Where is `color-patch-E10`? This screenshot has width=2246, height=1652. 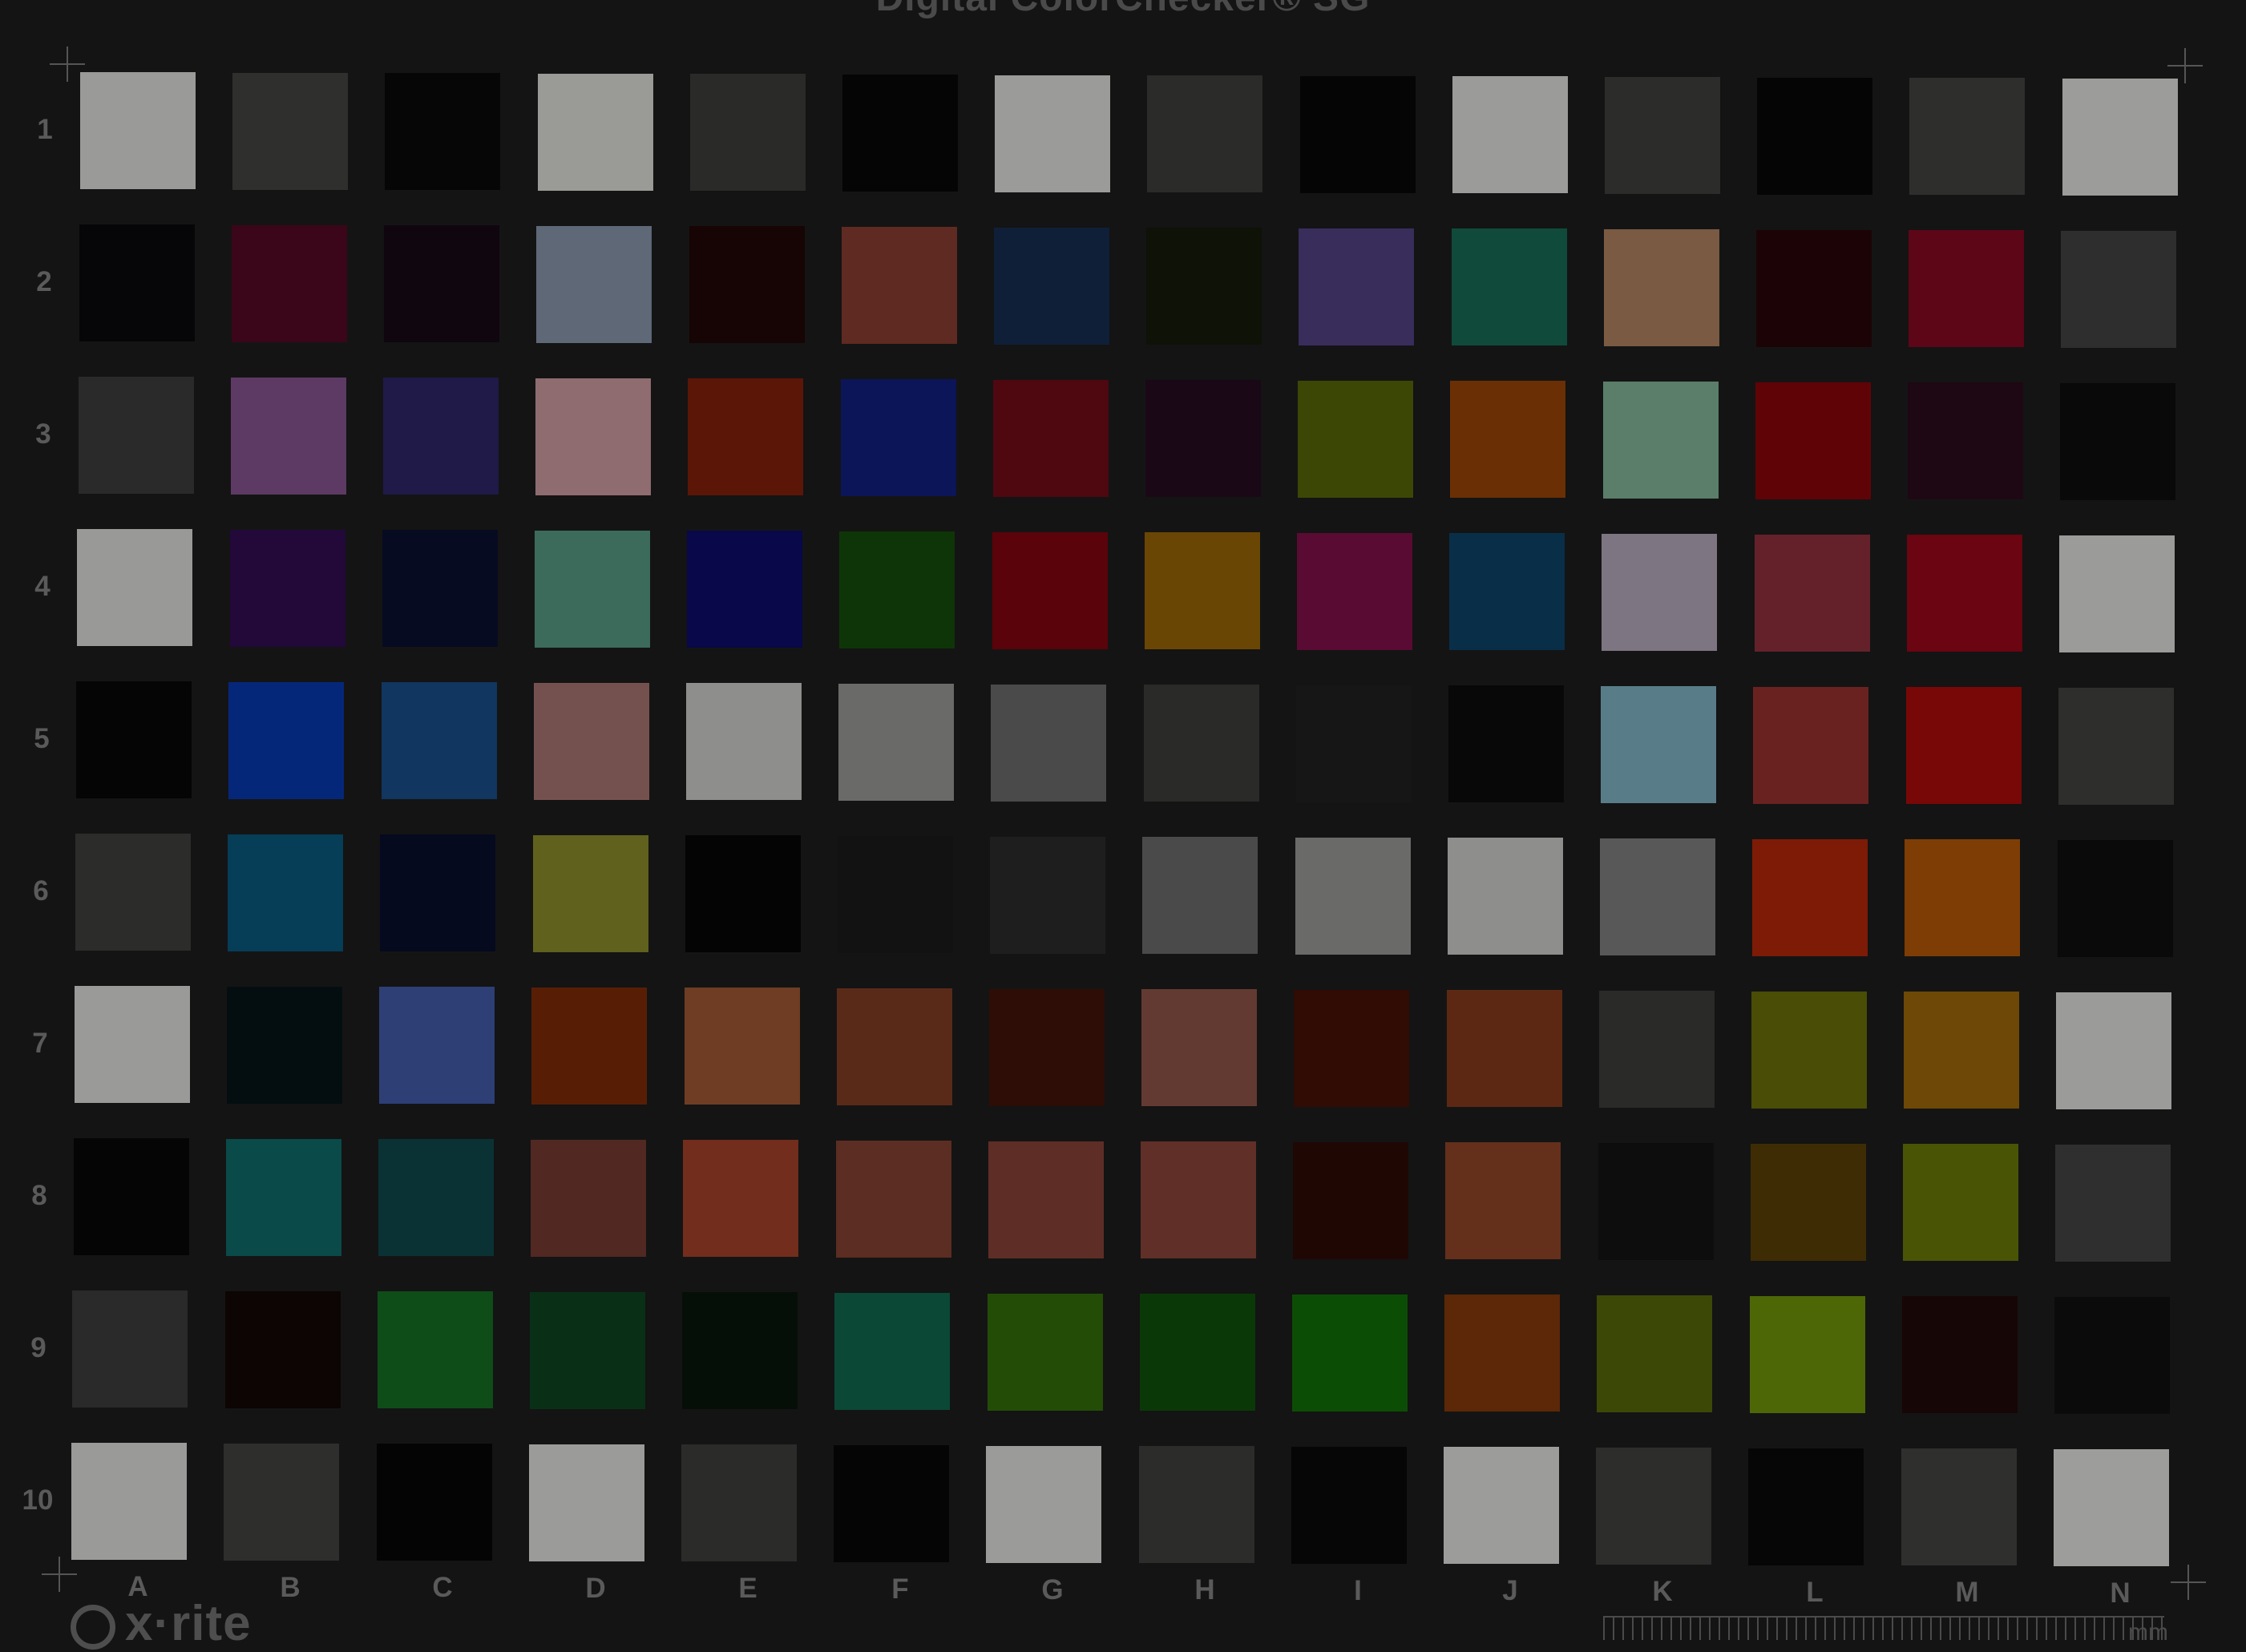 color-patch-E10 is located at coordinates (739, 1502).